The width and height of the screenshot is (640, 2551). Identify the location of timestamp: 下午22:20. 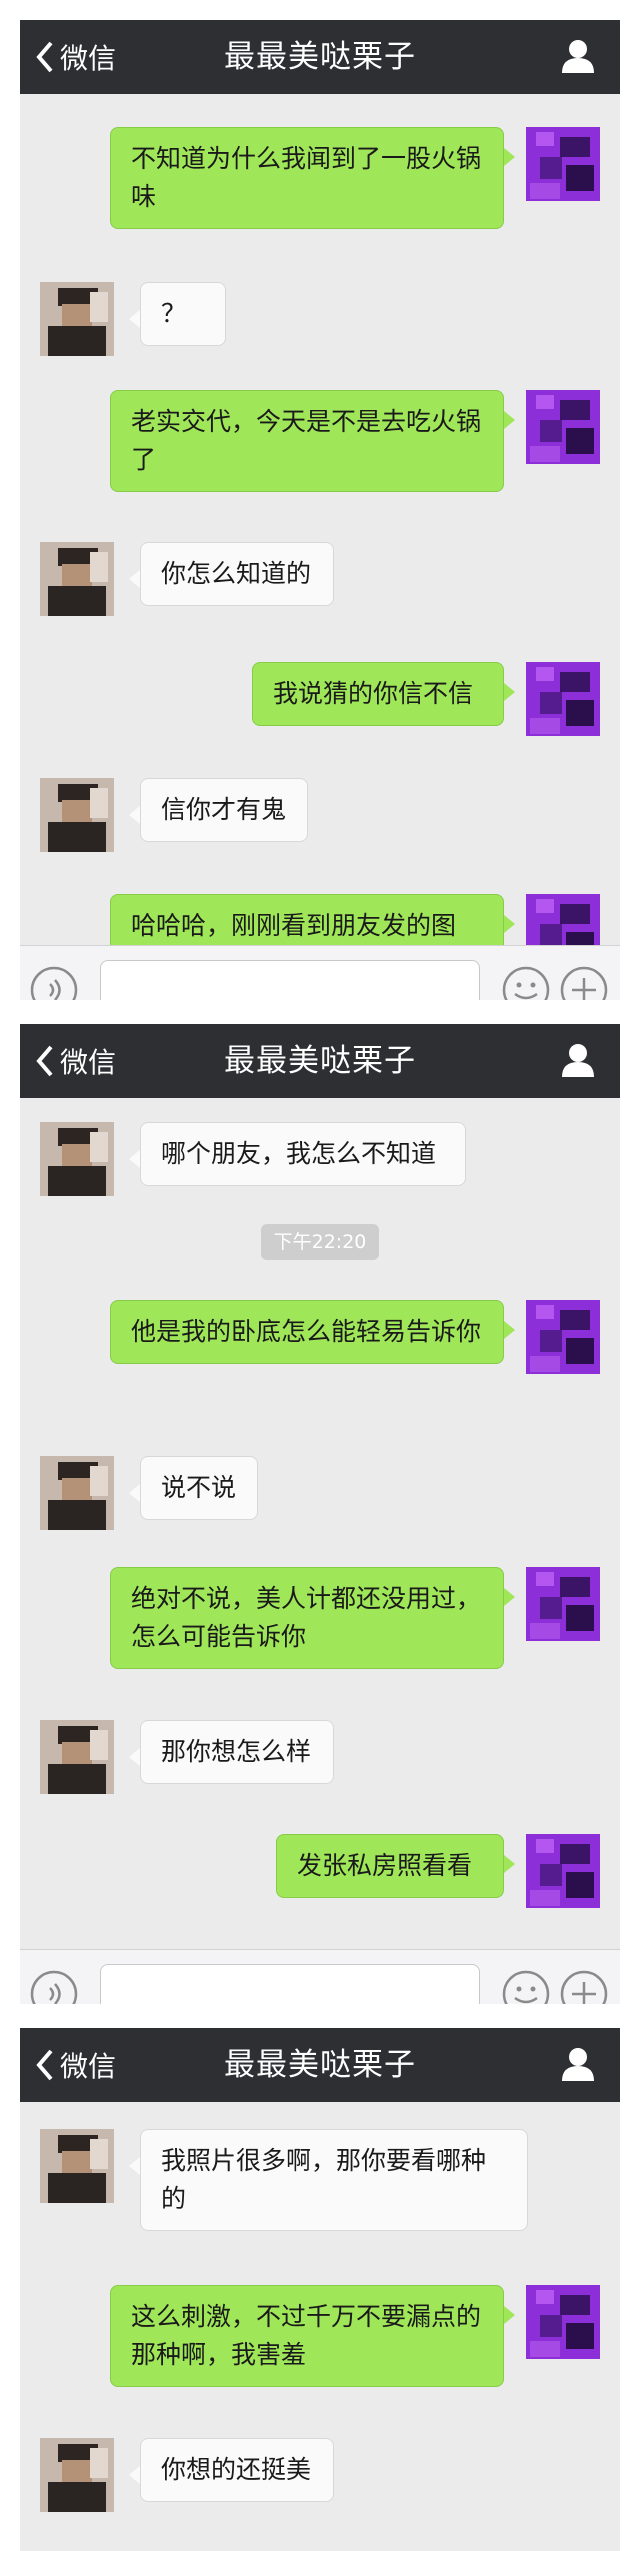
(320, 1242).